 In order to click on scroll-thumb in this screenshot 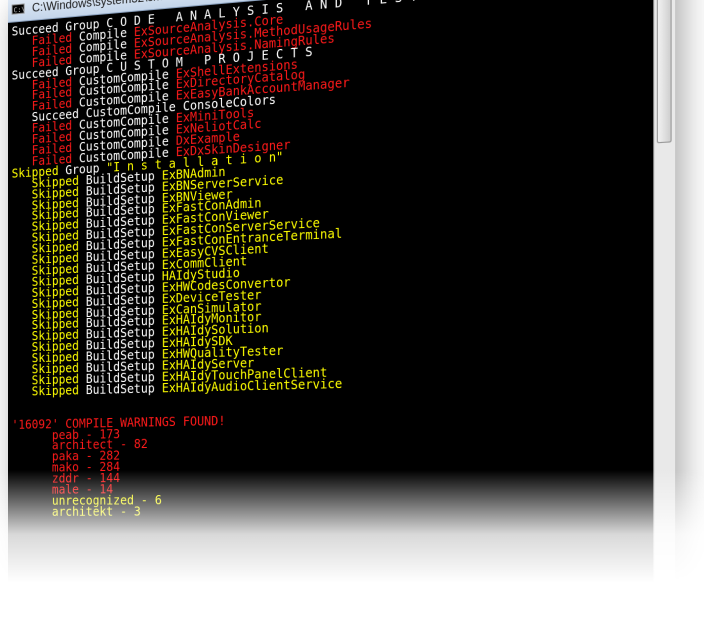, I will do `click(664, 71)`.